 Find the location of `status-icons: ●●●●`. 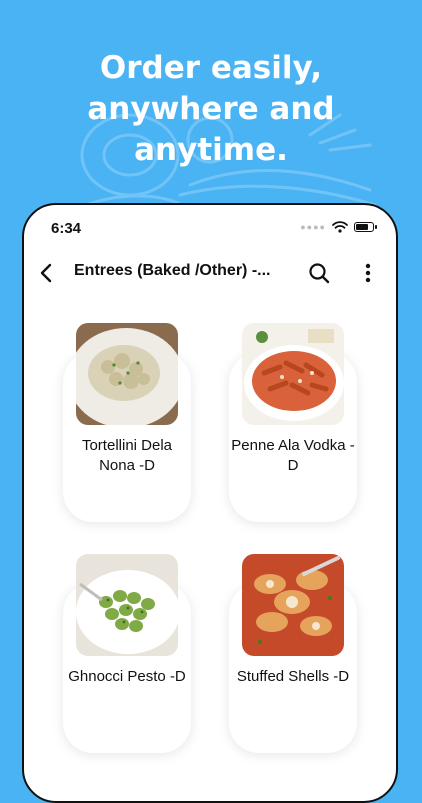

status-icons: ●●●● is located at coordinates (338, 227).